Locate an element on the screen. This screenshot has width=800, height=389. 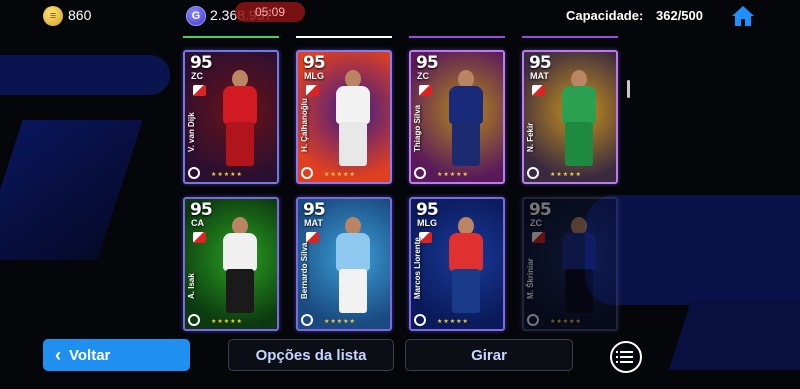
chevron-left-icon: ‹ is located at coordinates (58, 354).